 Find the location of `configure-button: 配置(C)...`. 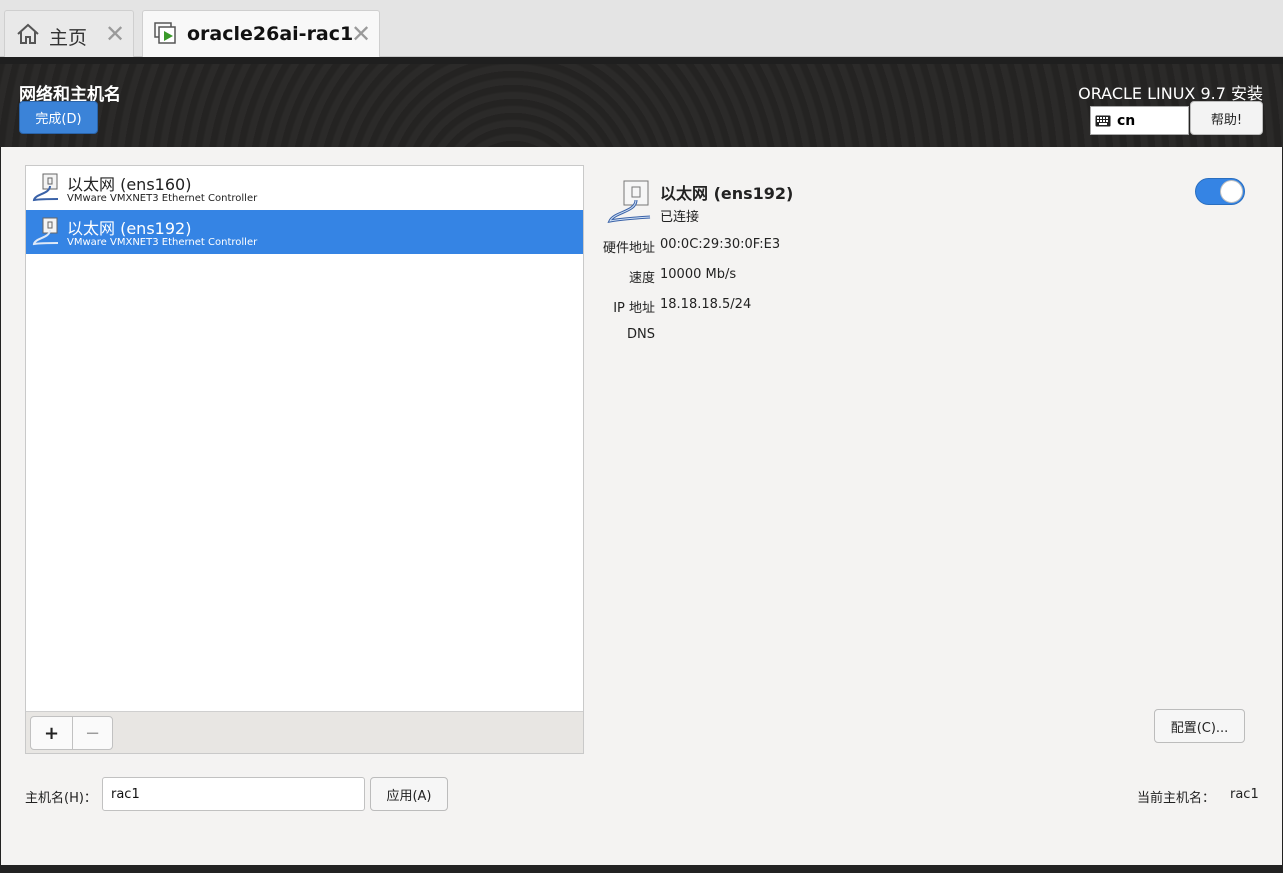

configure-button: 配置(C)... is located at coordinates (1199, 726).